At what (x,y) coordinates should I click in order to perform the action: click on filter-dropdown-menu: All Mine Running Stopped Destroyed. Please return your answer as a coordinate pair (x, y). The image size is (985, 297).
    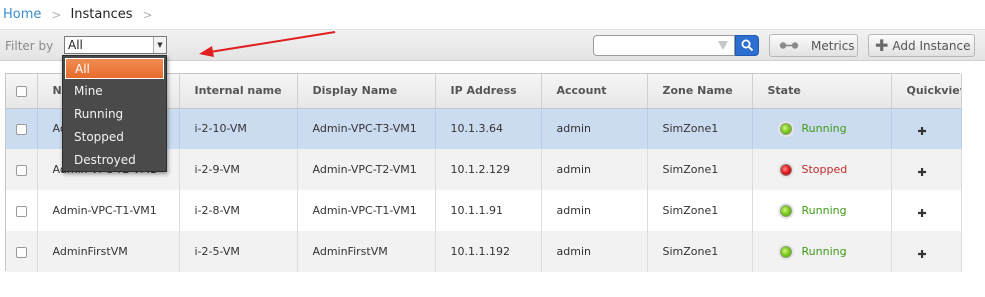
    Looking at the image, I should click on (114, 113).